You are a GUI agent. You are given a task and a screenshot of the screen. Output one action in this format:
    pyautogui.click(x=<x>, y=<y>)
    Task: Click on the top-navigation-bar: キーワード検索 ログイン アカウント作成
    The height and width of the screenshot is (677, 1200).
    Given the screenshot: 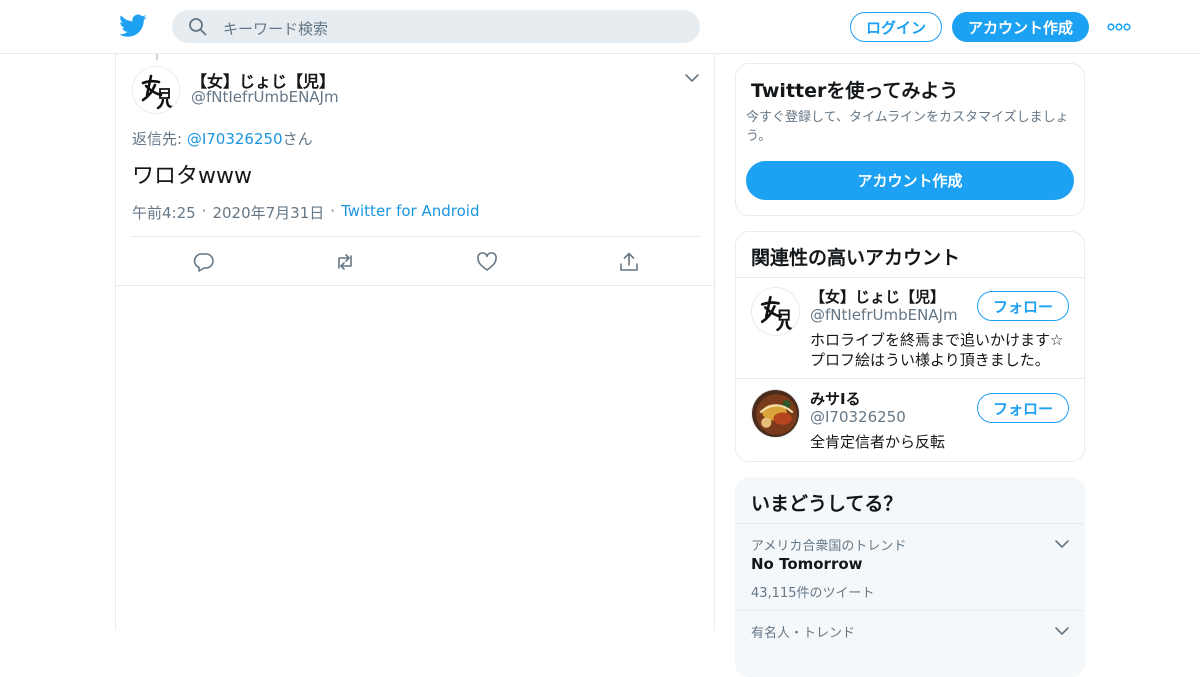 What is the action you would take?
    pyautogui.click(x=600, y=27)
    